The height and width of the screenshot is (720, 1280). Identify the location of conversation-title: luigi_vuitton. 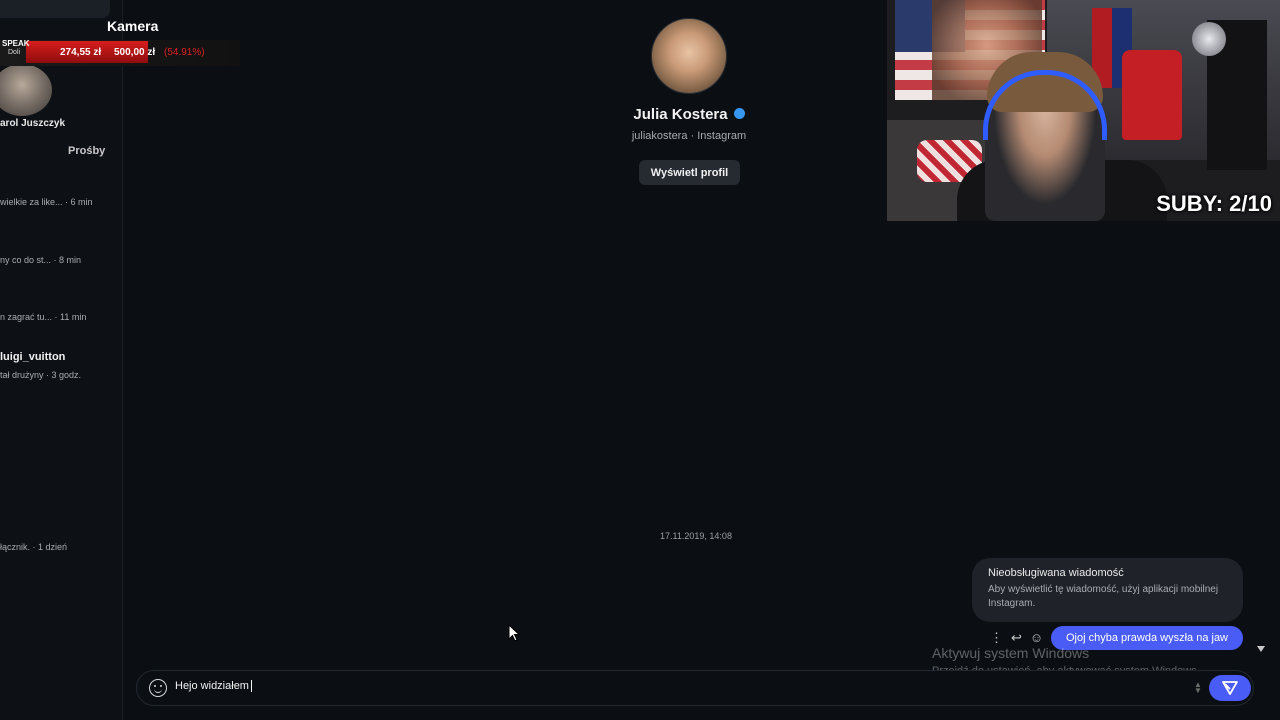
(32, 357).